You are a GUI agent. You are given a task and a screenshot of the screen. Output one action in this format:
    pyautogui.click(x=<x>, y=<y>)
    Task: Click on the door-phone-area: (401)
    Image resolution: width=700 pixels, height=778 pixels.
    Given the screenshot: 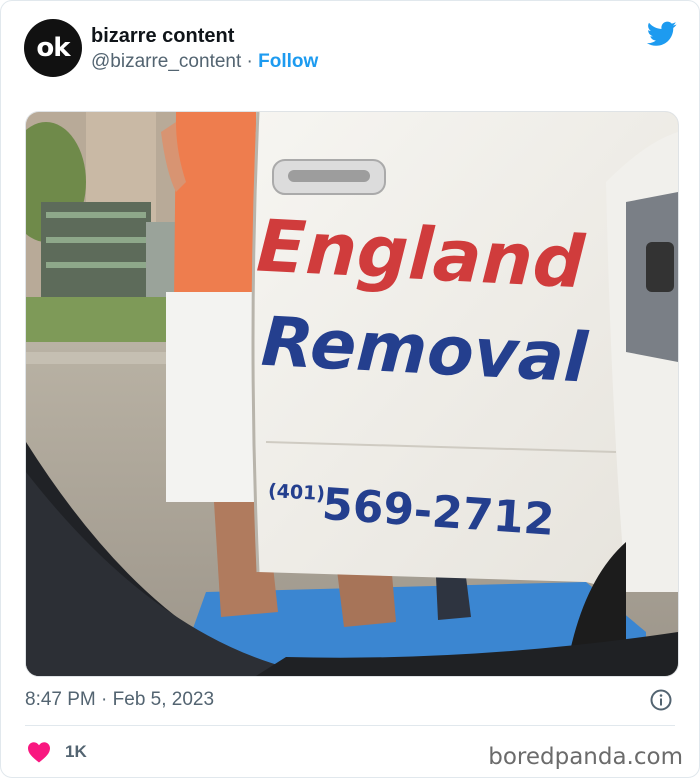 What is the action you would take?
    pyautogui.click(x=296, y=492)
    